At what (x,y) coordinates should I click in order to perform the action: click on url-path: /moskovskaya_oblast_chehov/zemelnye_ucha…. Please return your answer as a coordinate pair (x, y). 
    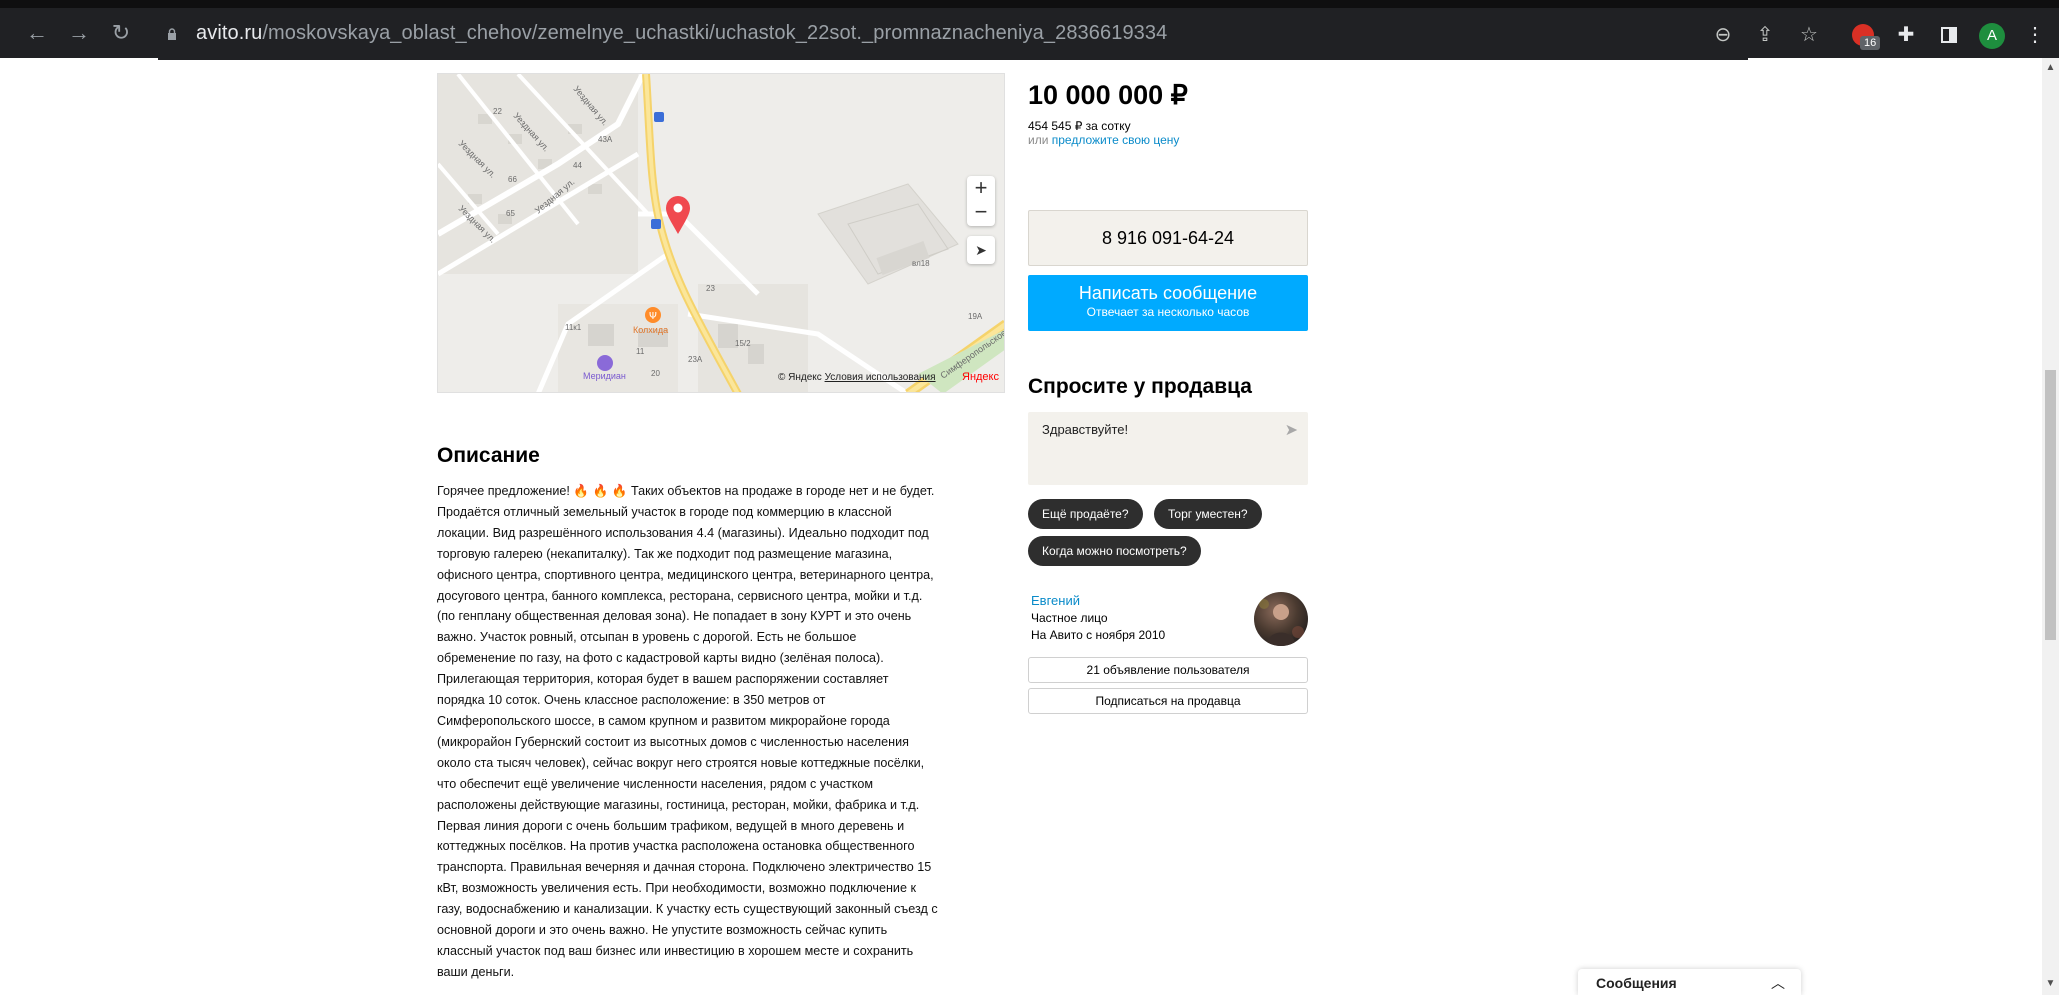
    Looking at the image, I should click on (715, 33).